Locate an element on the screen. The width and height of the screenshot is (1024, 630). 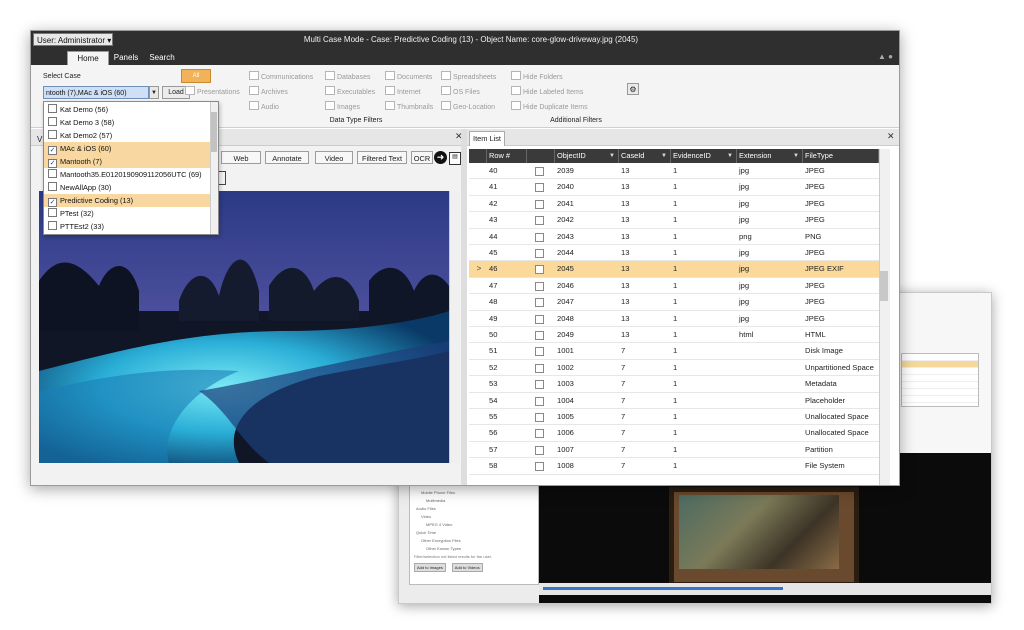
table-row: 41 2040 13 1 jpg JPEG is located at coordinates (674, 187).